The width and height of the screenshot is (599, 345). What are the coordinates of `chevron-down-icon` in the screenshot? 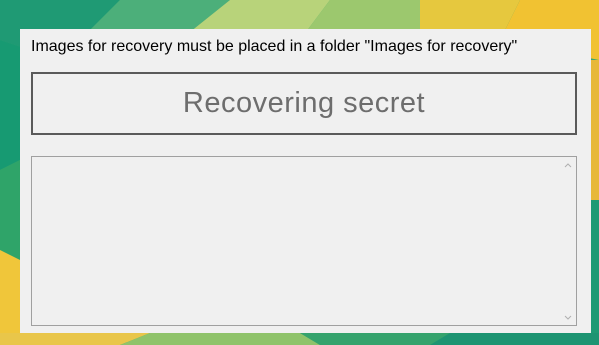 It's located at (568, 317).